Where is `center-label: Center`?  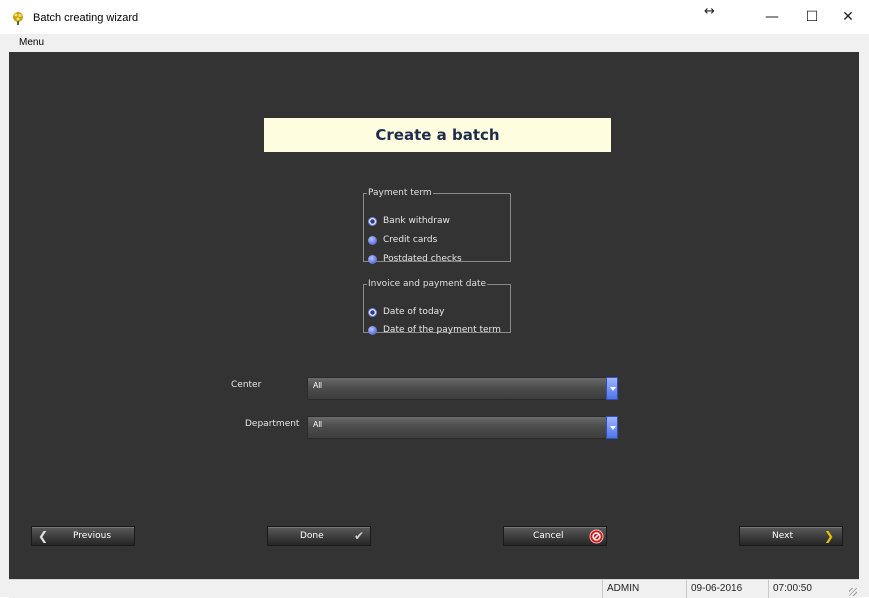
center-label: Center is located at coordinates (246, 385).